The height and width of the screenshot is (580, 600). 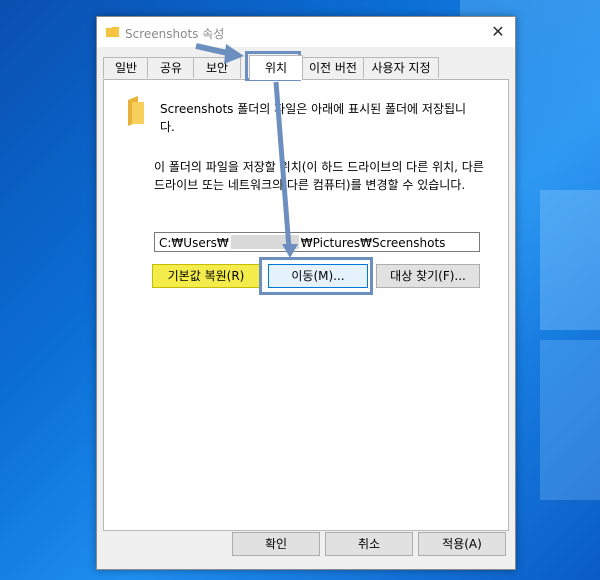 I want to click on dialog-title: Screenshots 속성, so click(x=175, y=34).